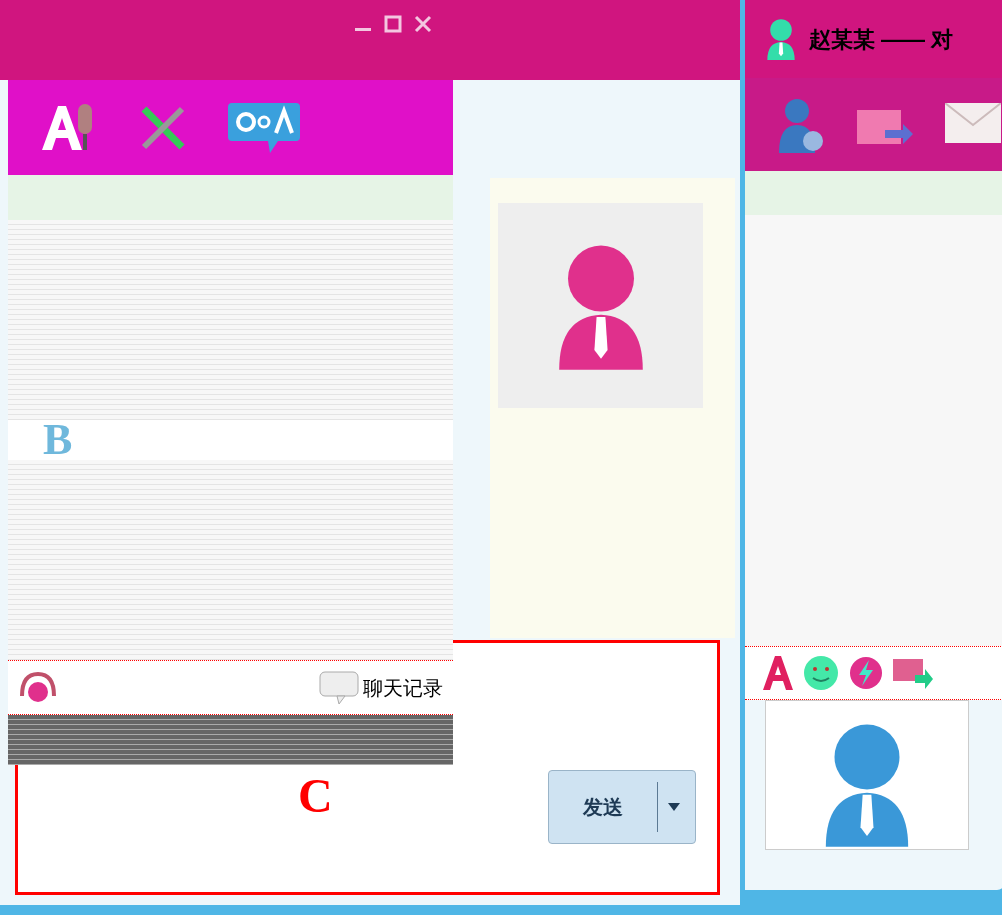  What do you see at coordinates (674, 807) in the screenshot?
I see `caret-icon` at bounding box center [674, 807].